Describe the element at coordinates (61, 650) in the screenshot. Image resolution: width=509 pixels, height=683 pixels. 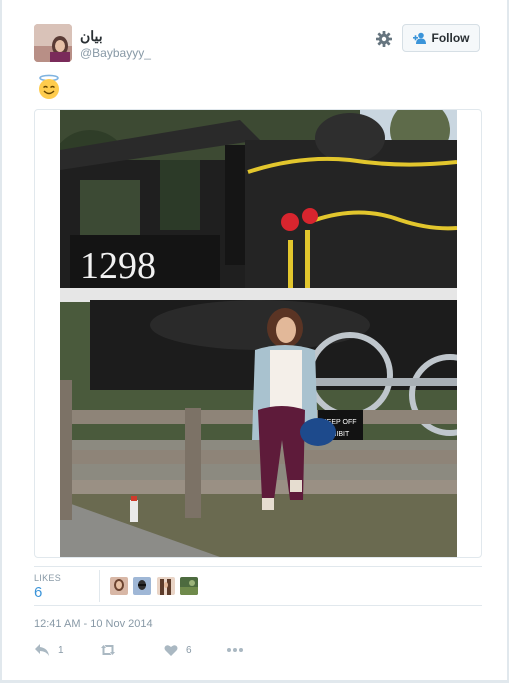
I see `reply-count: 1` at that location.